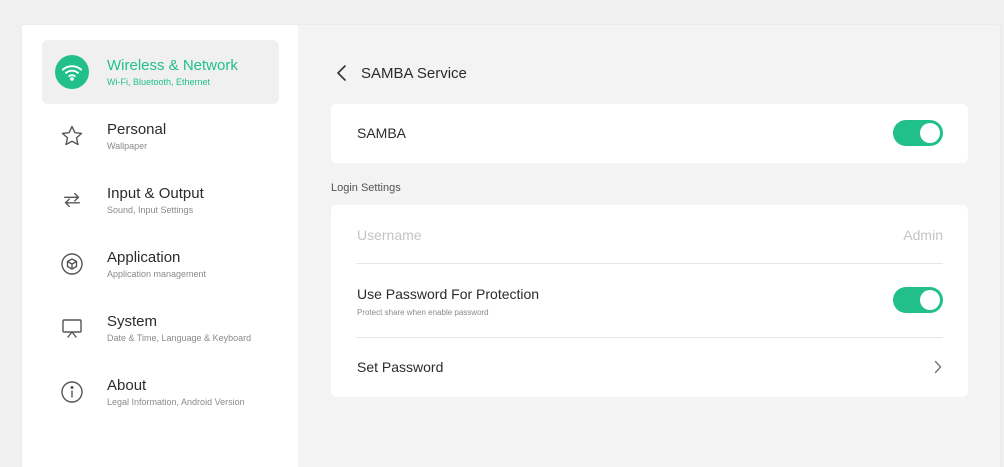 This screenshot has height=467, width=1004. What do you see at coordinates (144, 257) in the screenshot?
I see `sidebar-item-title: Application` at bounding box center [144, 257].